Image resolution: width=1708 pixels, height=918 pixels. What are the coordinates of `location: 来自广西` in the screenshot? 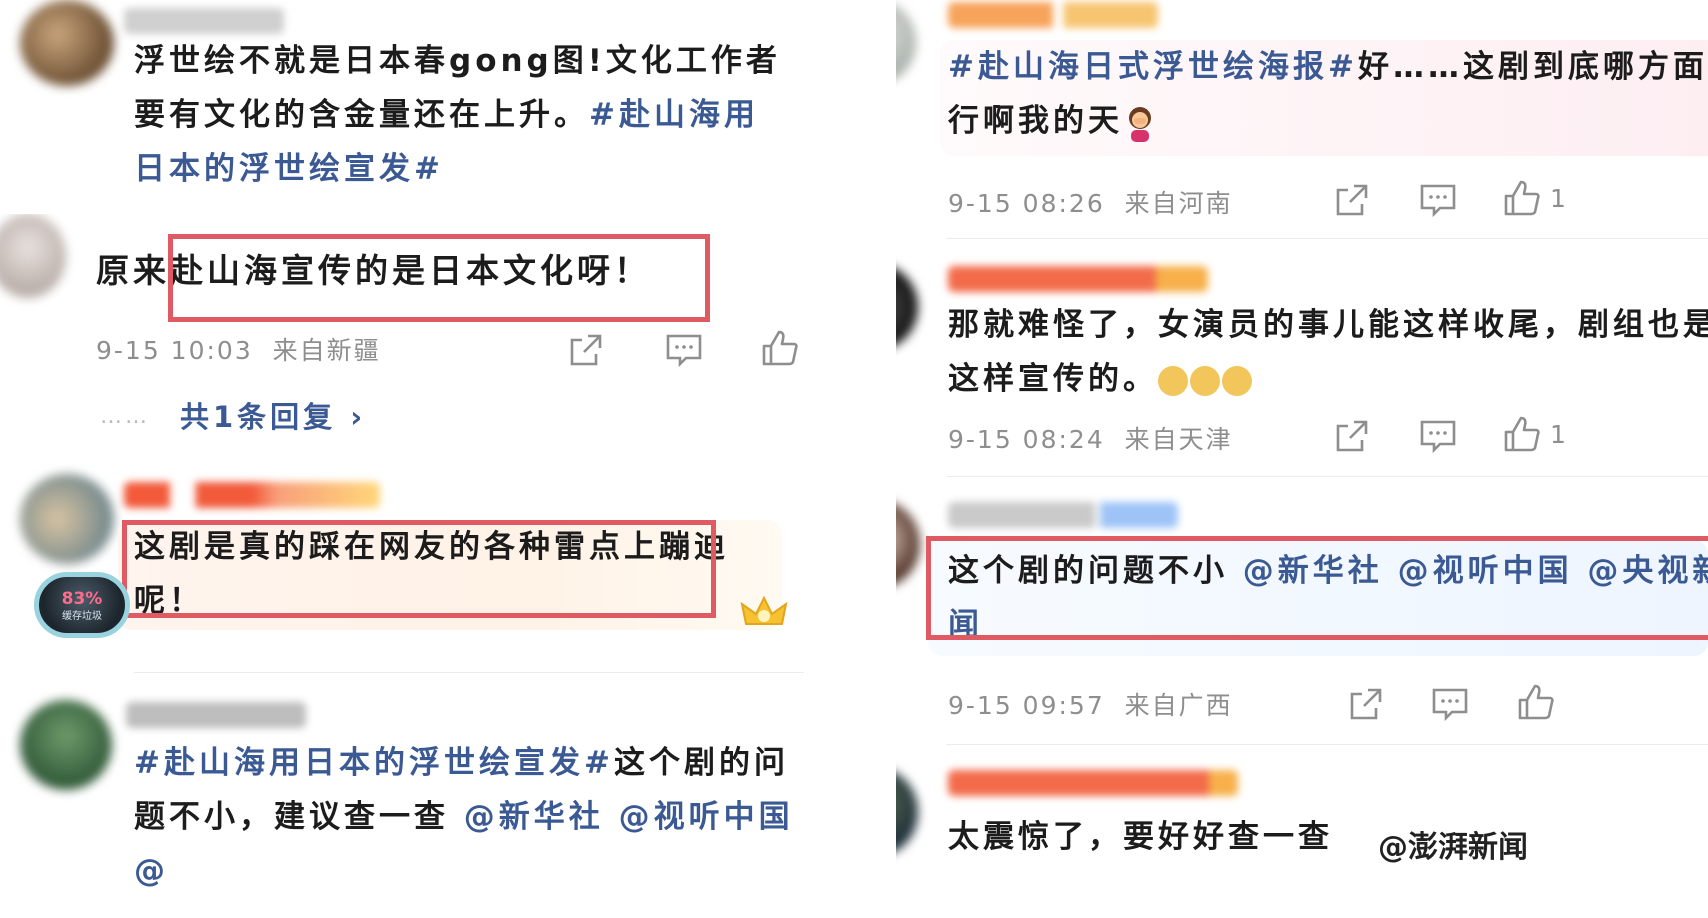 It's located at (1178, 705).